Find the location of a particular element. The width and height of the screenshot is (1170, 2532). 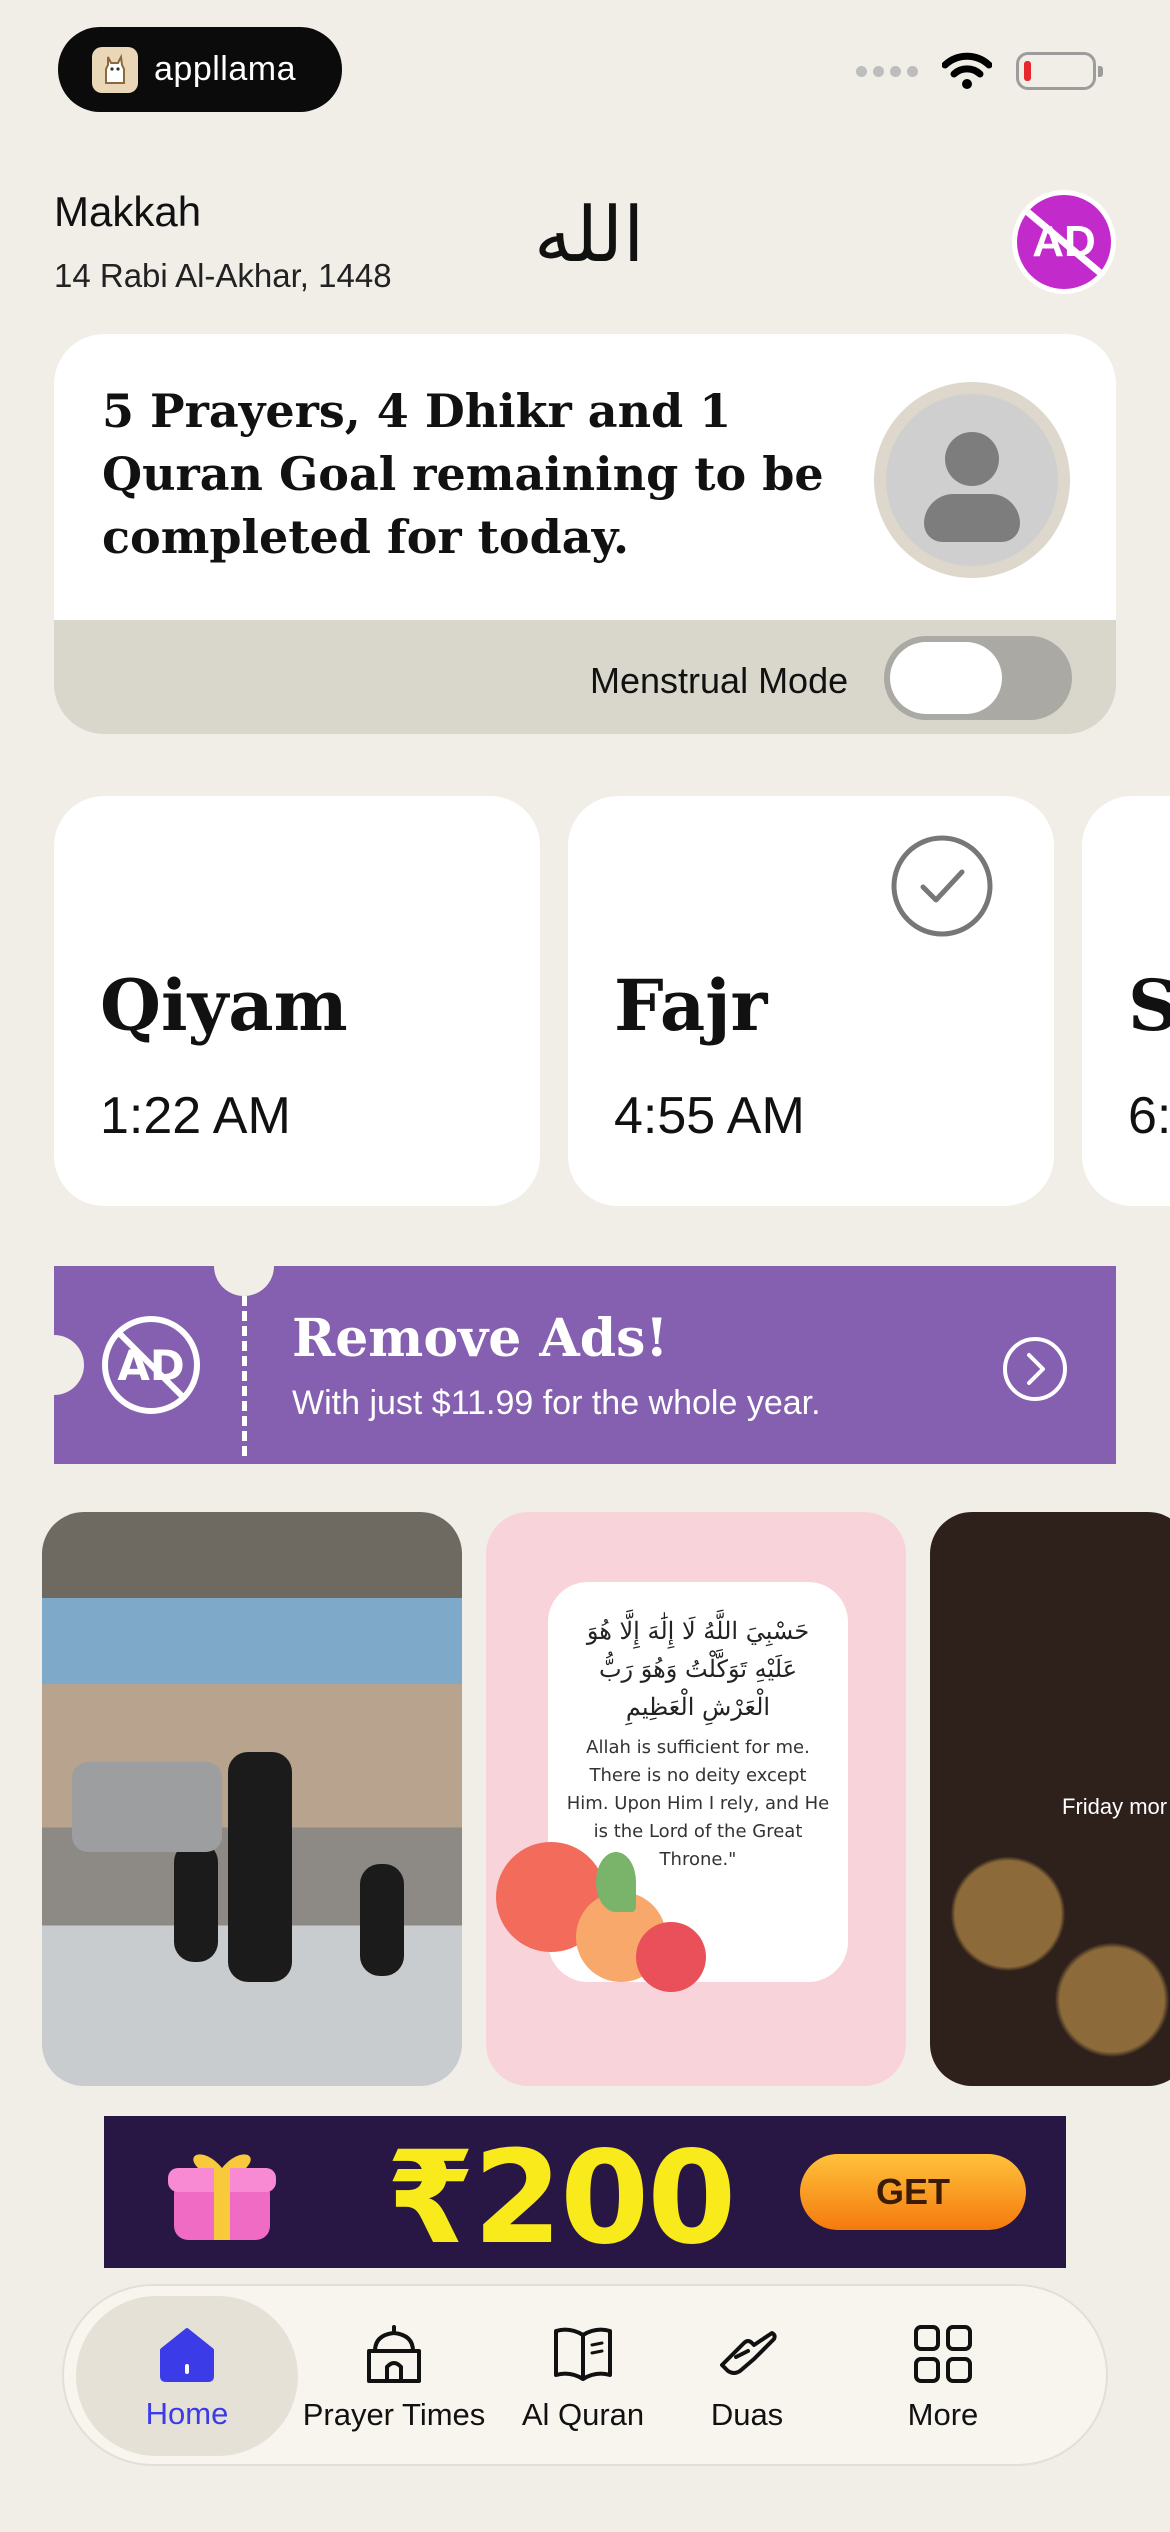

menstrual-mode-toggle is located at coordinates (978, 678).